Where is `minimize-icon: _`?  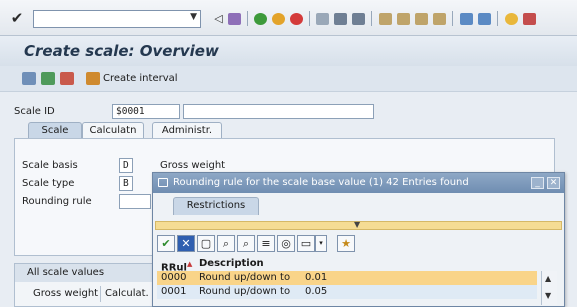 minimize-icon: _ is located at coordinates (537, 183).